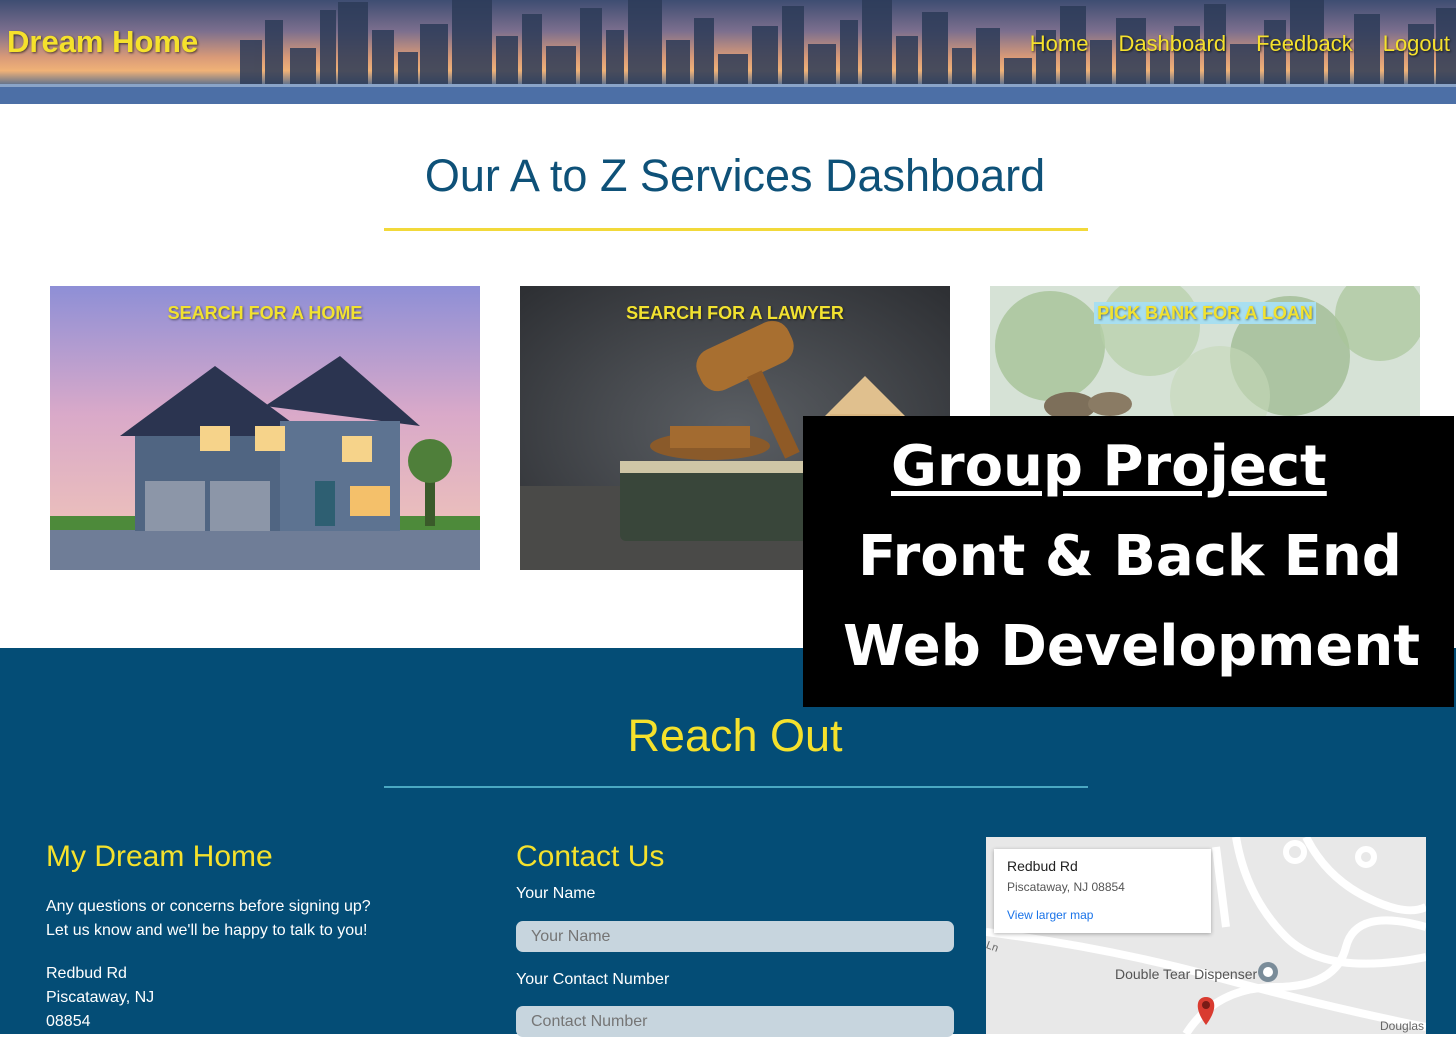 Image resolution: width=1456 pixels, height=1037 pixels. What do you see at coordinates (1042, 866) in the screenshot?
I see `map-street: Redbud Rd` at bounding box center [1042, 866].